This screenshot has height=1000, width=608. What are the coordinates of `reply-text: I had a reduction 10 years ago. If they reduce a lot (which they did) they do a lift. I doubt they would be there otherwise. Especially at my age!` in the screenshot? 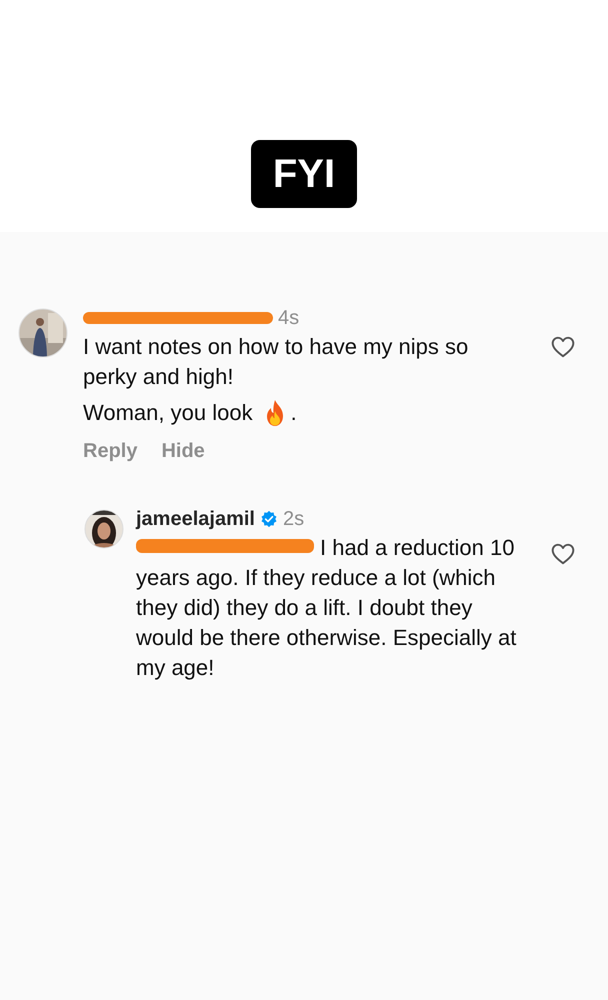 It's located at (326, 607).